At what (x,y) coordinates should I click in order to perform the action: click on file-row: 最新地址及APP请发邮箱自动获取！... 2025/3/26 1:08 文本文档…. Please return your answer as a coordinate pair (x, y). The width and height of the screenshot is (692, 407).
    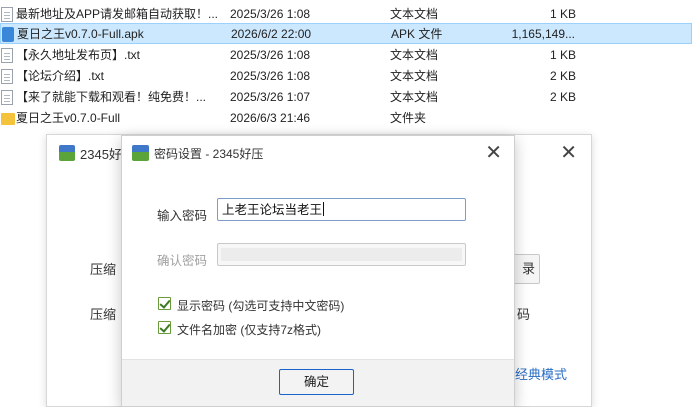
    Looking at the image, I should click on (346, 14).